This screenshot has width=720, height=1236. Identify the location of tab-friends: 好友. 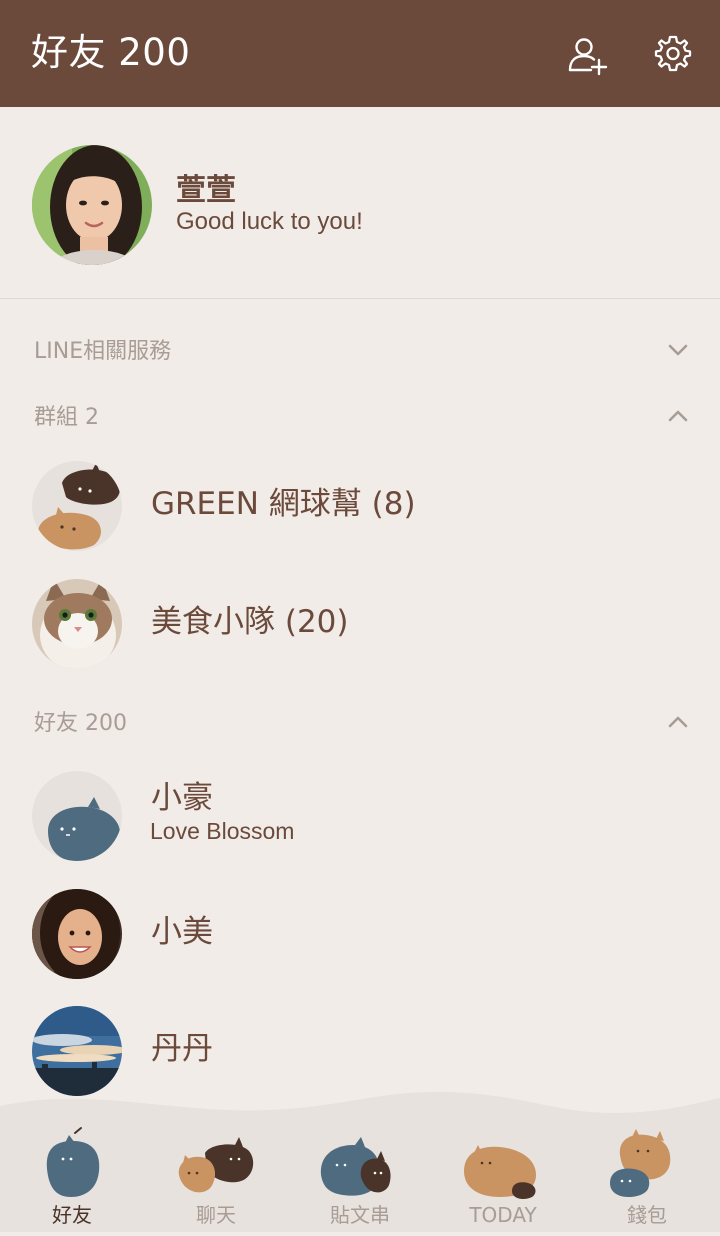
(72, 1178).